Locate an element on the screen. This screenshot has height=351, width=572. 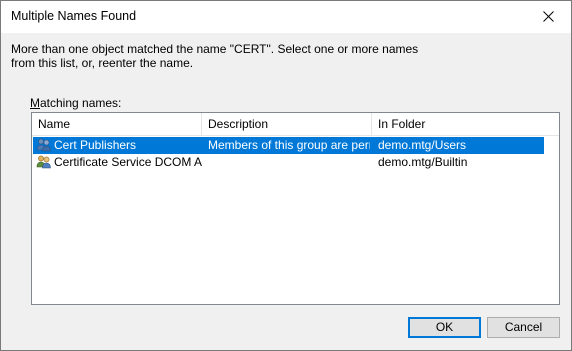
message-line-2: from this list, or, reenter the name. is located at coordinates (102, 63).